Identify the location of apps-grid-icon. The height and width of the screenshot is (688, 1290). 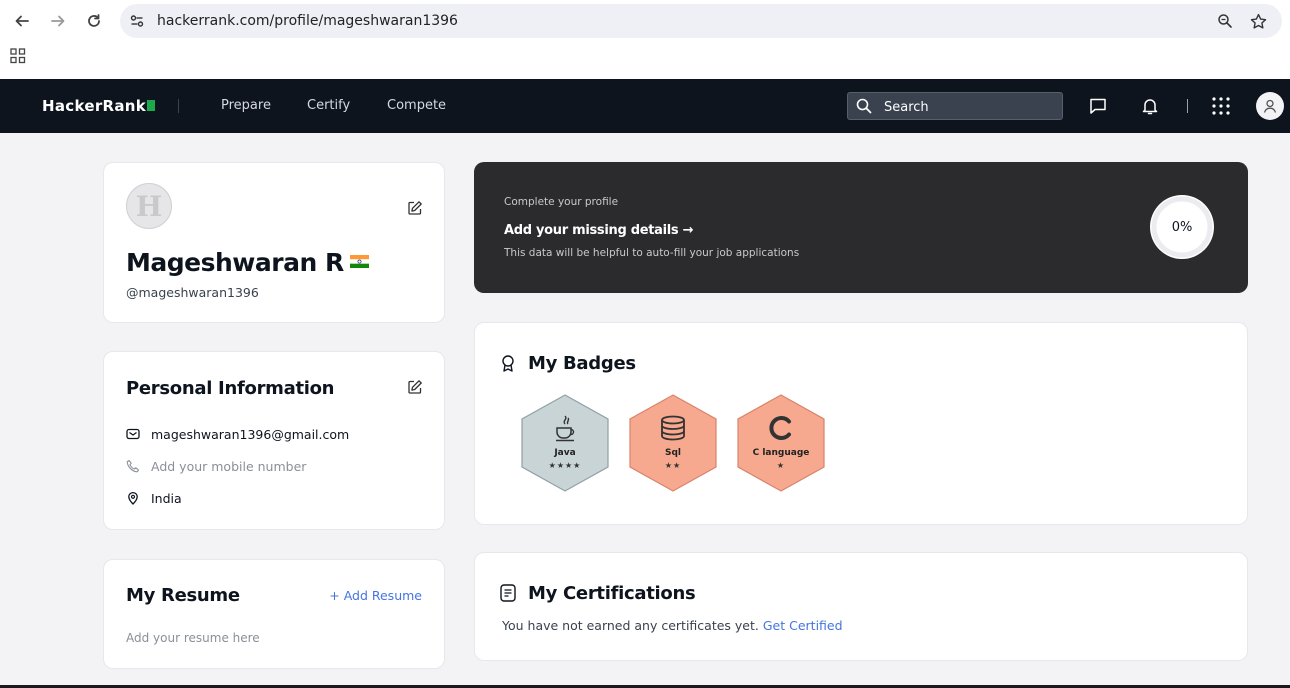
(20, 58).